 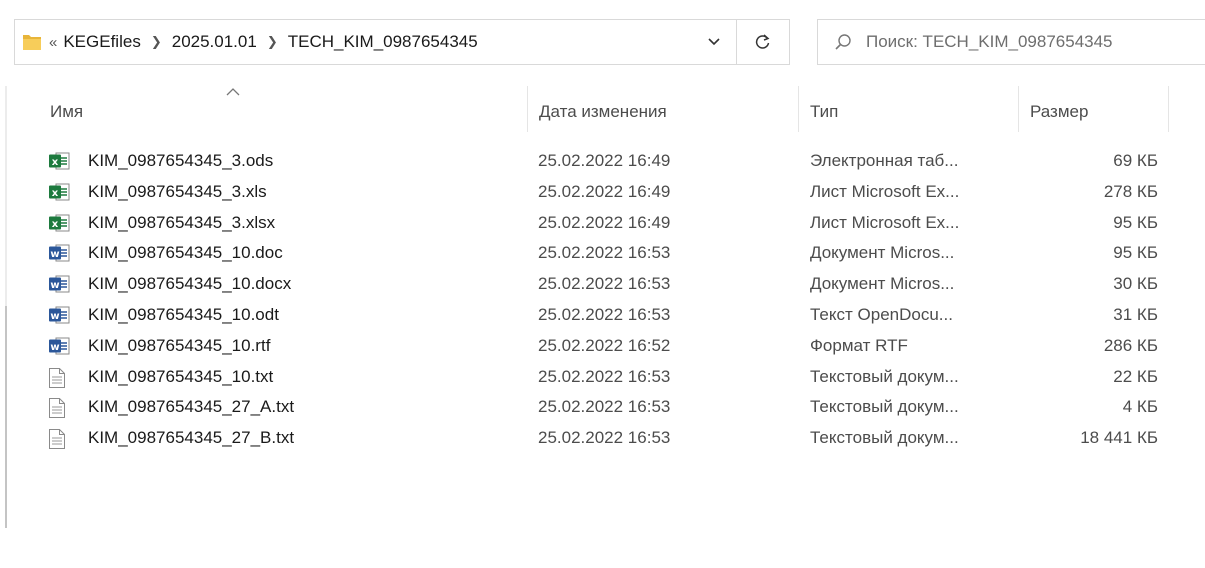 I want to click on file-name: KIM_0987654345_3.xlsx, so click(x=182, y=222).